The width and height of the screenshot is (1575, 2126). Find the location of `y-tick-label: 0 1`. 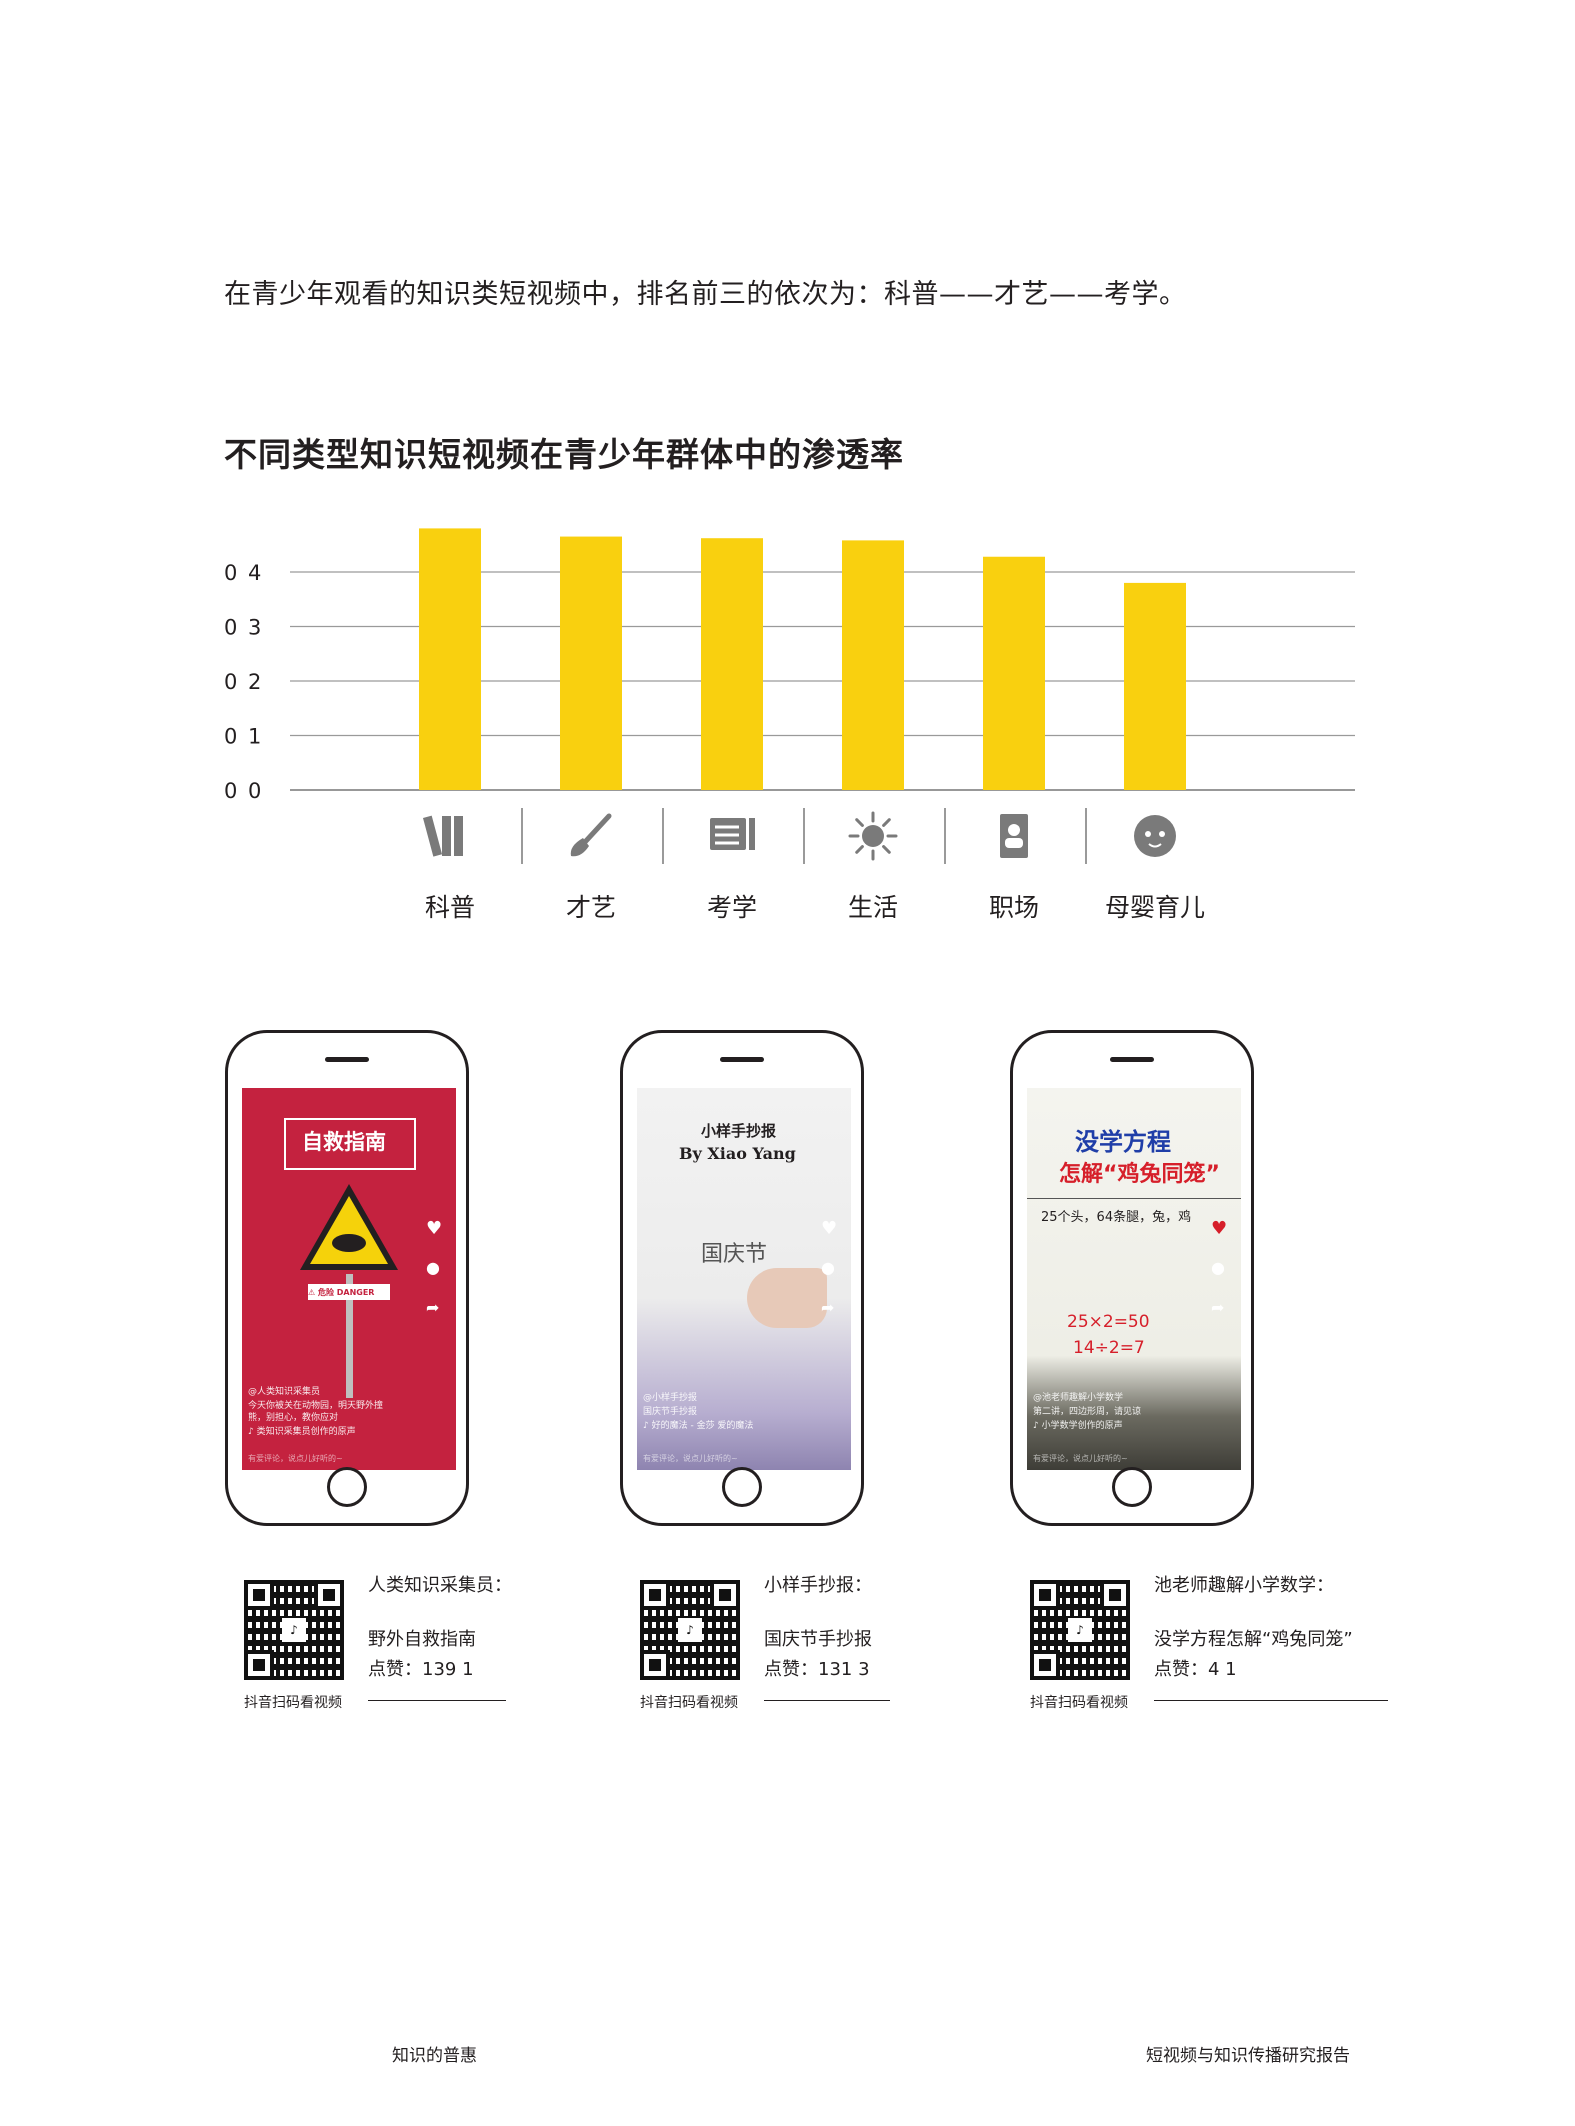

y-tick-label: 0 1 is located at coordinates (243, 737).